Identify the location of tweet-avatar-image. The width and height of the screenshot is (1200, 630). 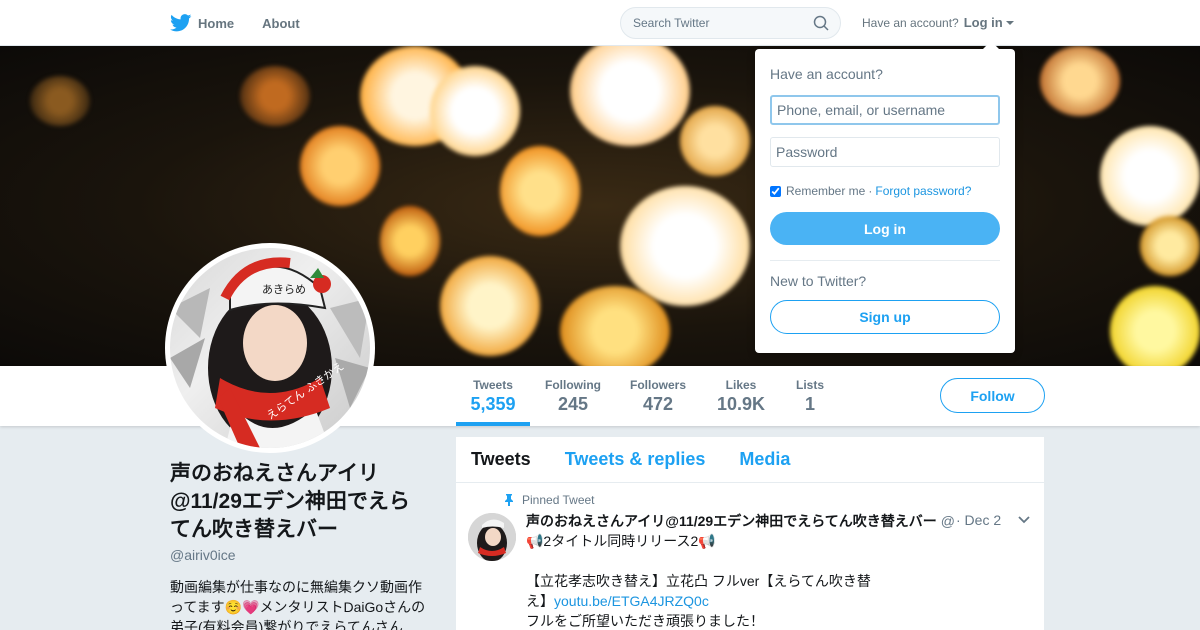
(492, 537).